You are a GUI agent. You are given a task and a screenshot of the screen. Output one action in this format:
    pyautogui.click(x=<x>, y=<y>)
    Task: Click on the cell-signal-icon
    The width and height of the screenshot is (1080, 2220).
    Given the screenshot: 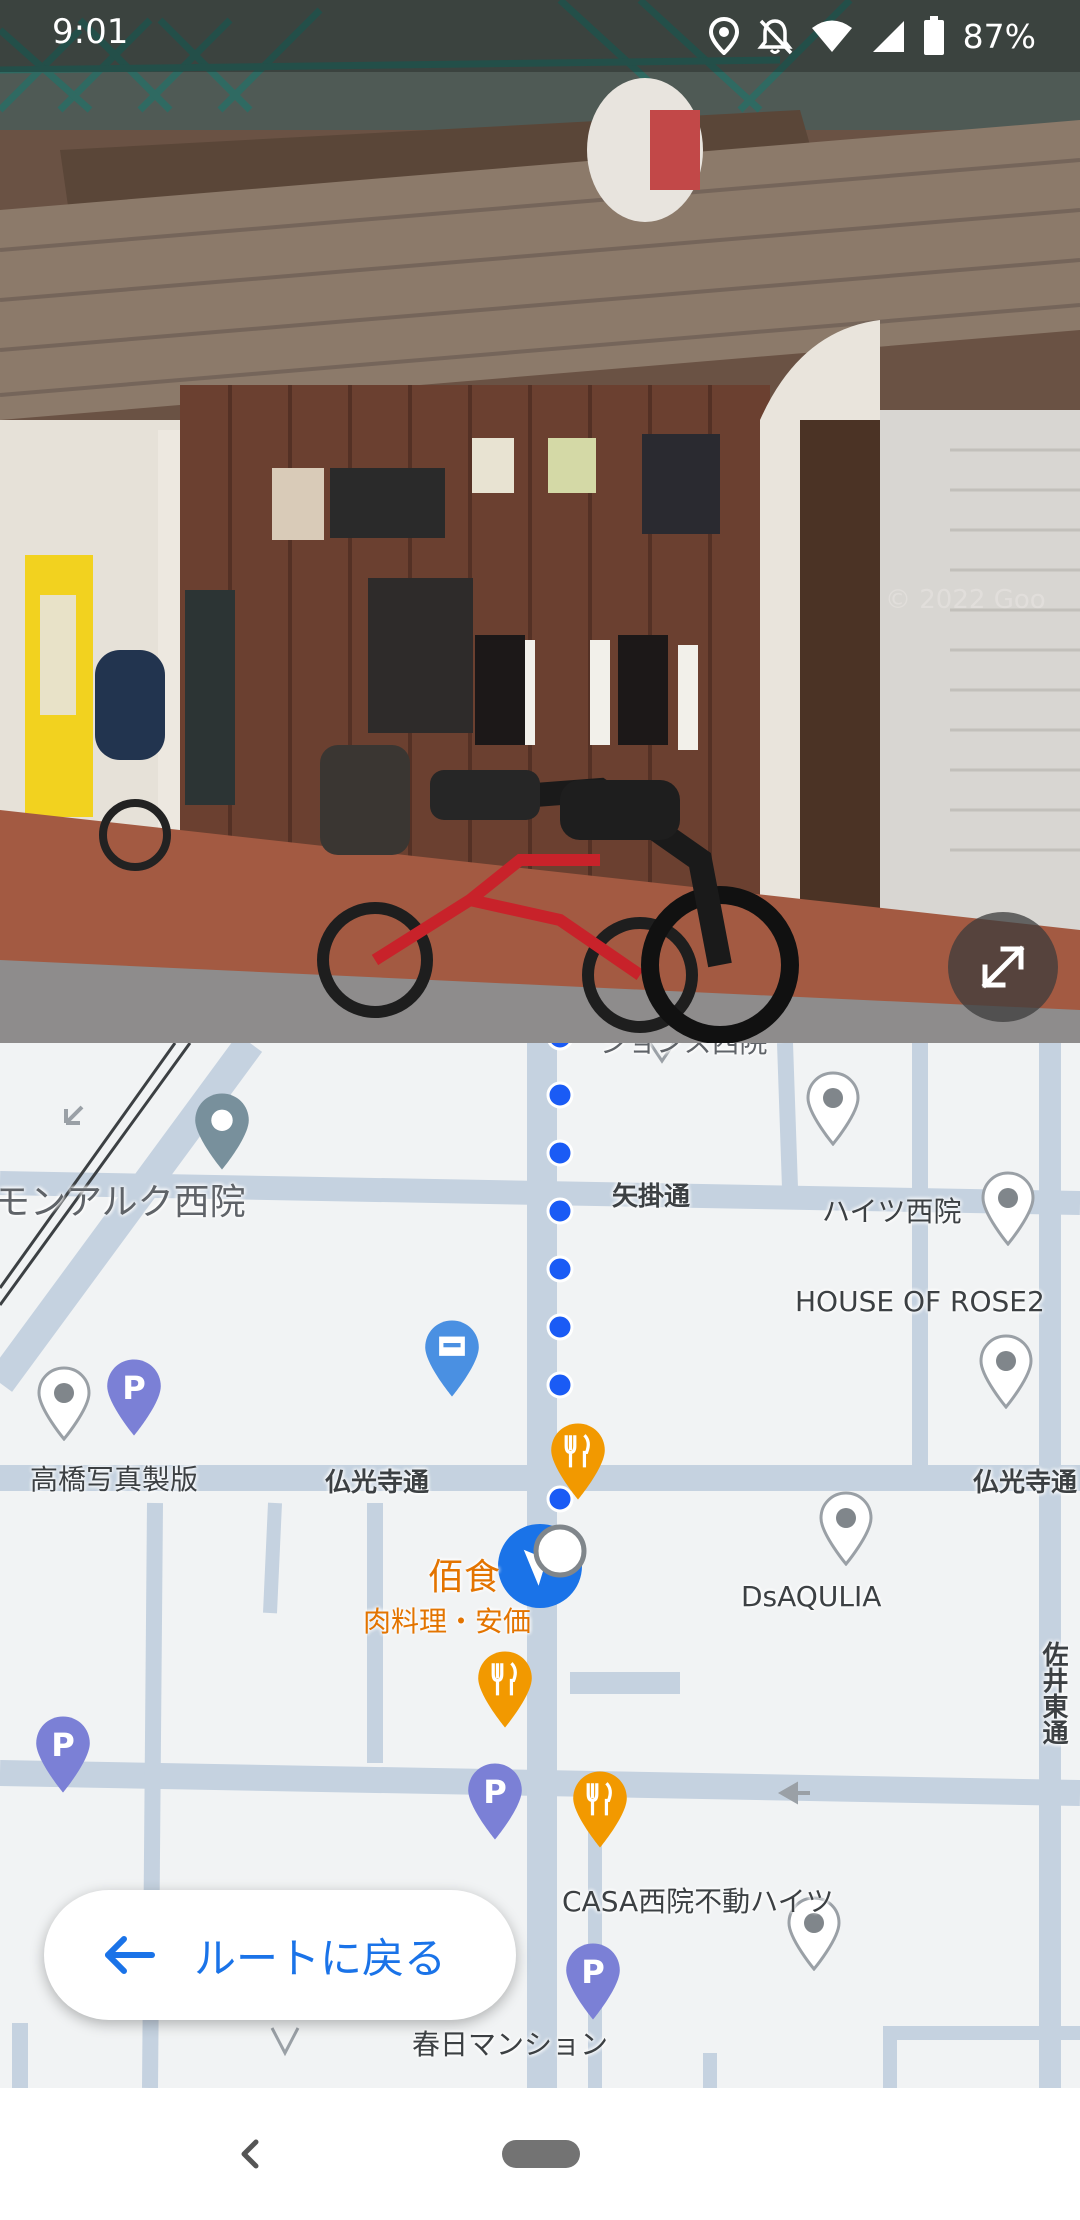 What is the action you would take?
    pyautogui.click(x=888, y=36)
    